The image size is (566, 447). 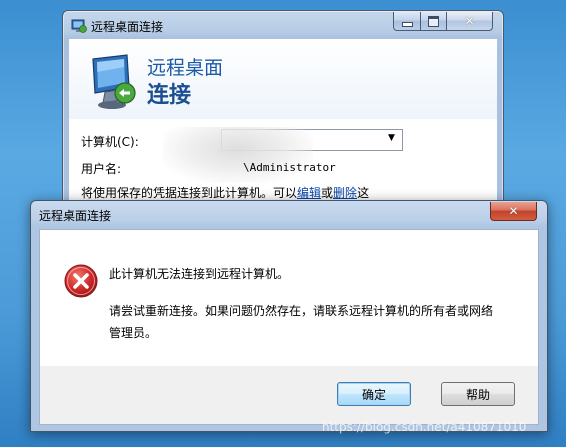 I want to click on note-or: 或, so click(x=327, y=193).